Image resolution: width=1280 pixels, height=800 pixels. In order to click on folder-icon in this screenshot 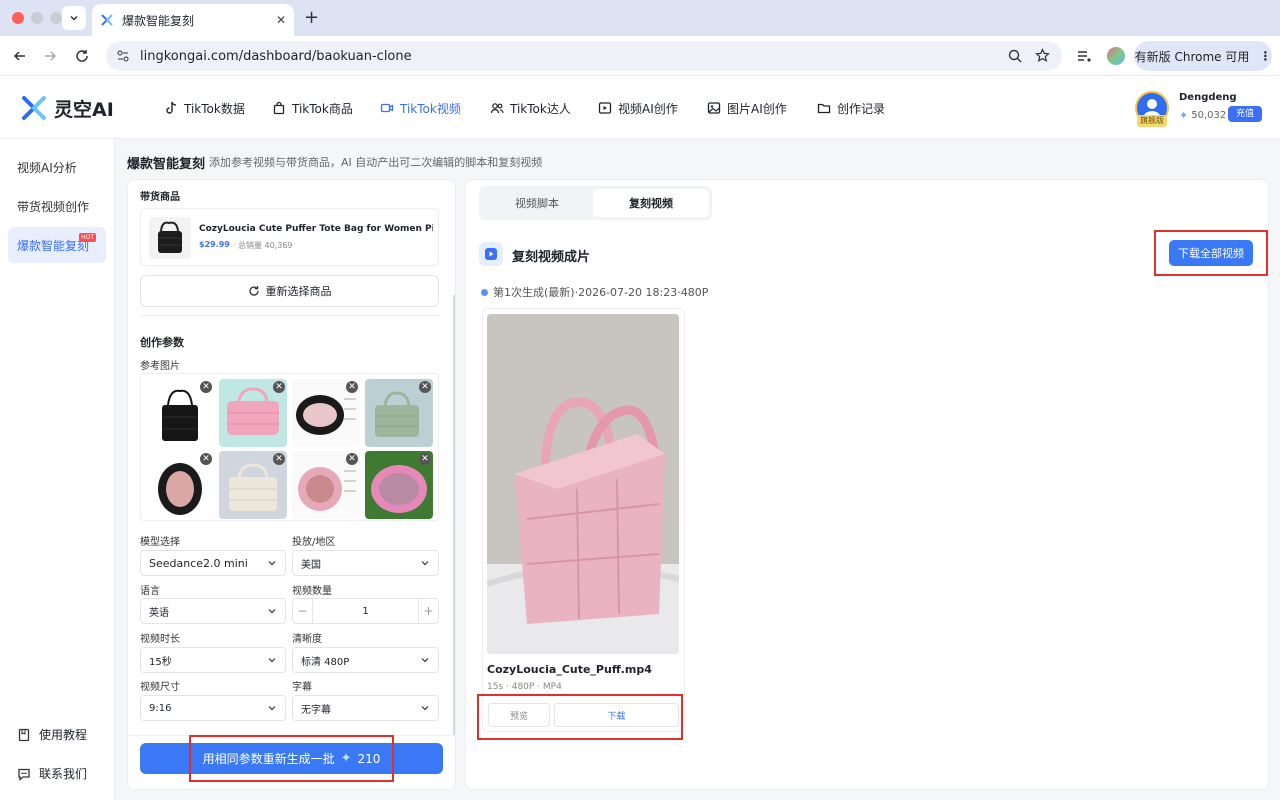, I will do `click(824, 108)`.